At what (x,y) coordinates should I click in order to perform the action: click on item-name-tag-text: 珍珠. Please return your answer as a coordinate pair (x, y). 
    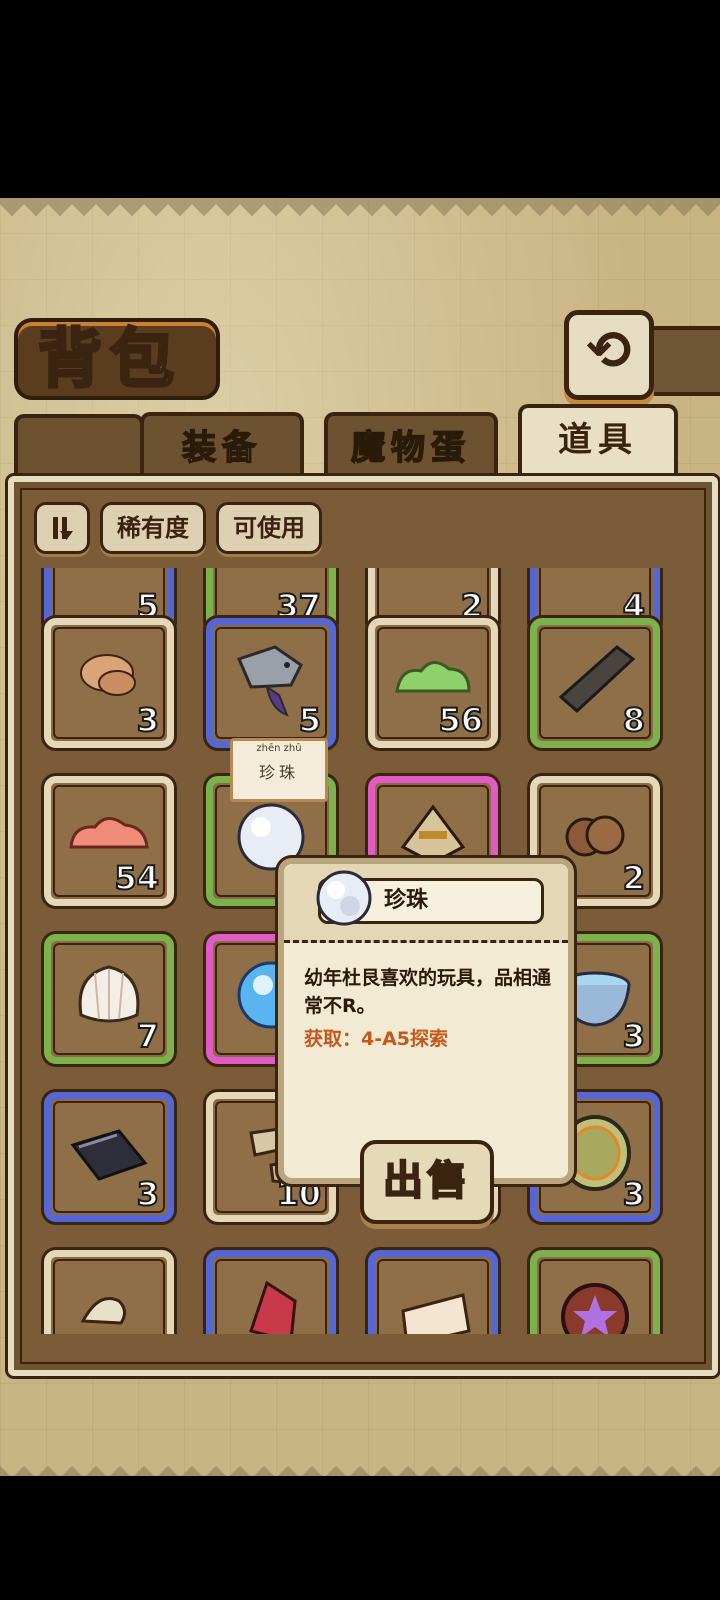
    Looking at the image, I should click on (278, 772).